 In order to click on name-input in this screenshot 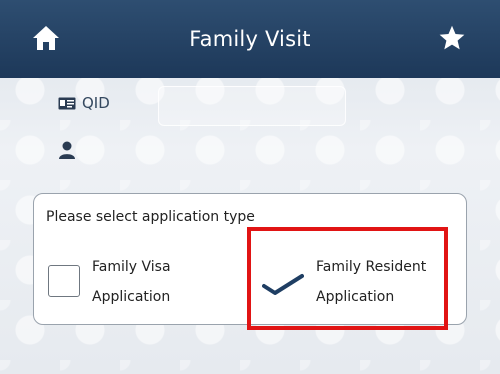, I will do `click(251, 151)`.